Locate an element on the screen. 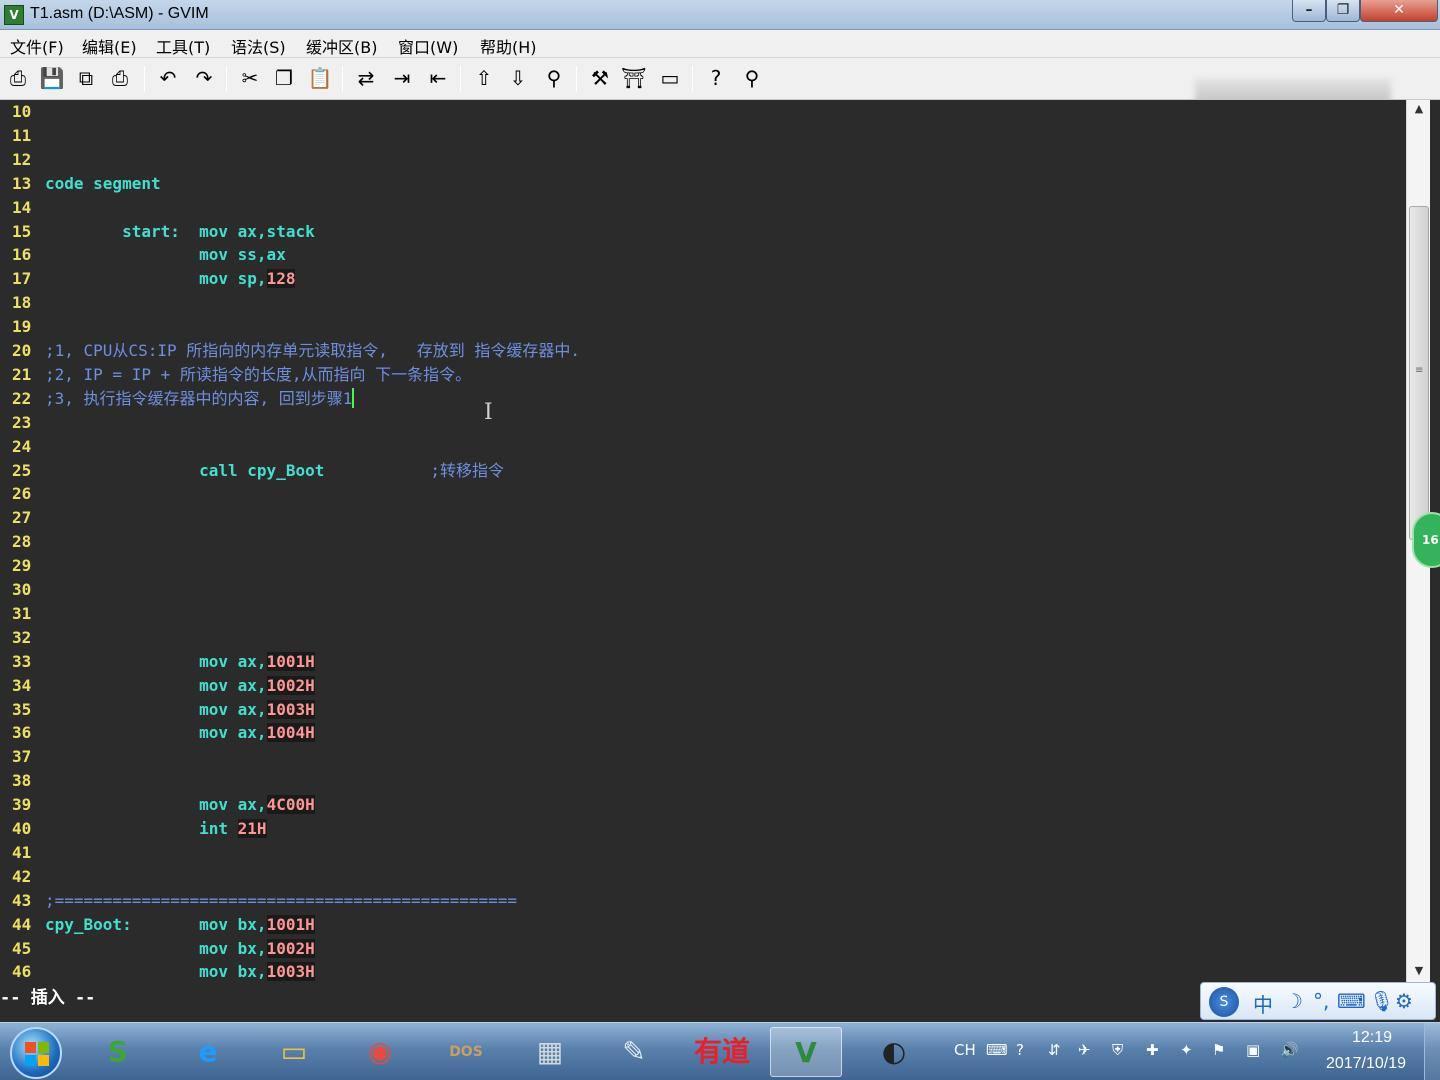 This screenshot has height=1080, width=1440. code-line: 38 is located at coordinates (22, 781).